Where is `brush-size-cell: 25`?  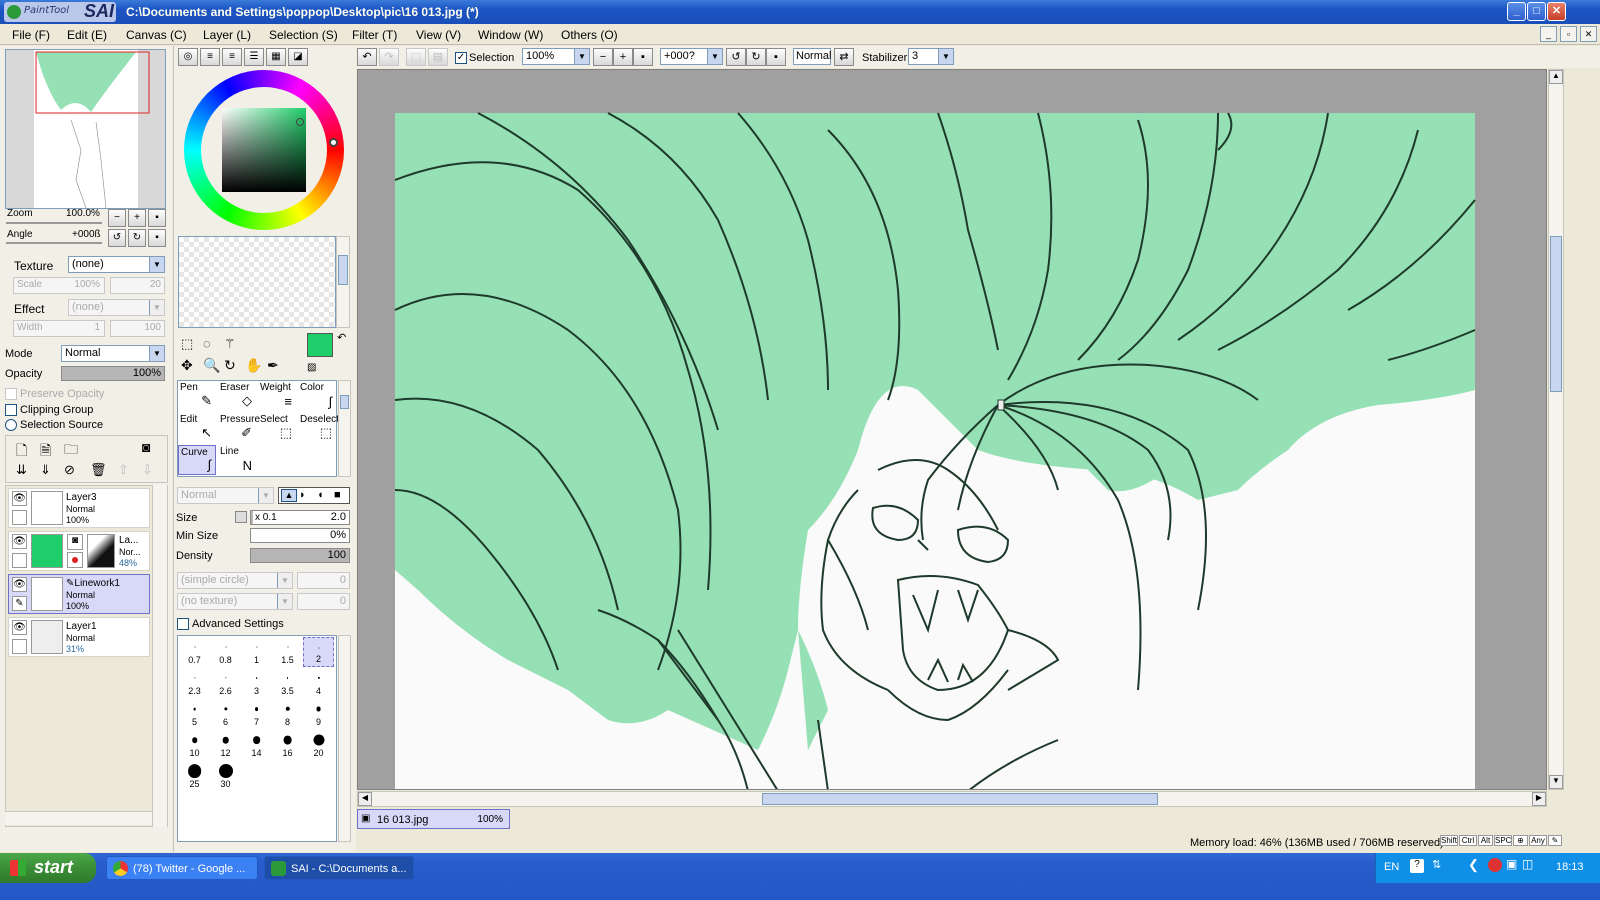
brush-size-cell: 25 is located at coordinates (194, 776).